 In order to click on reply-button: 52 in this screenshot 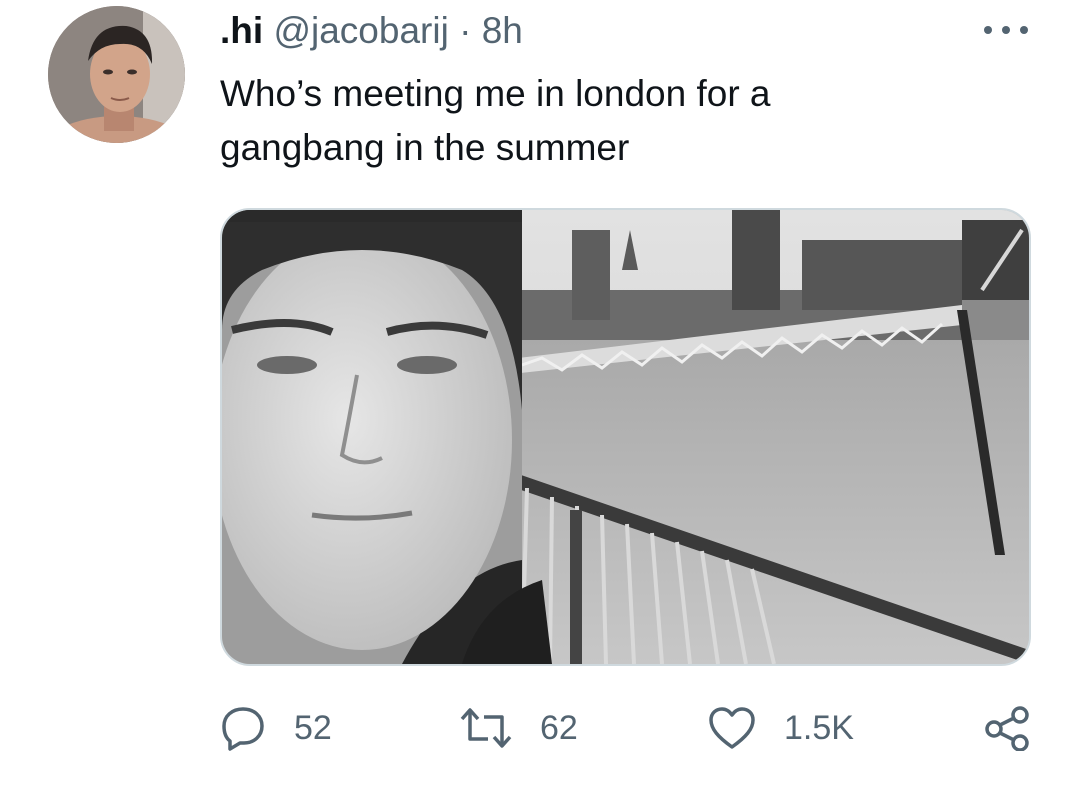, I will do `click(276, 728)`.